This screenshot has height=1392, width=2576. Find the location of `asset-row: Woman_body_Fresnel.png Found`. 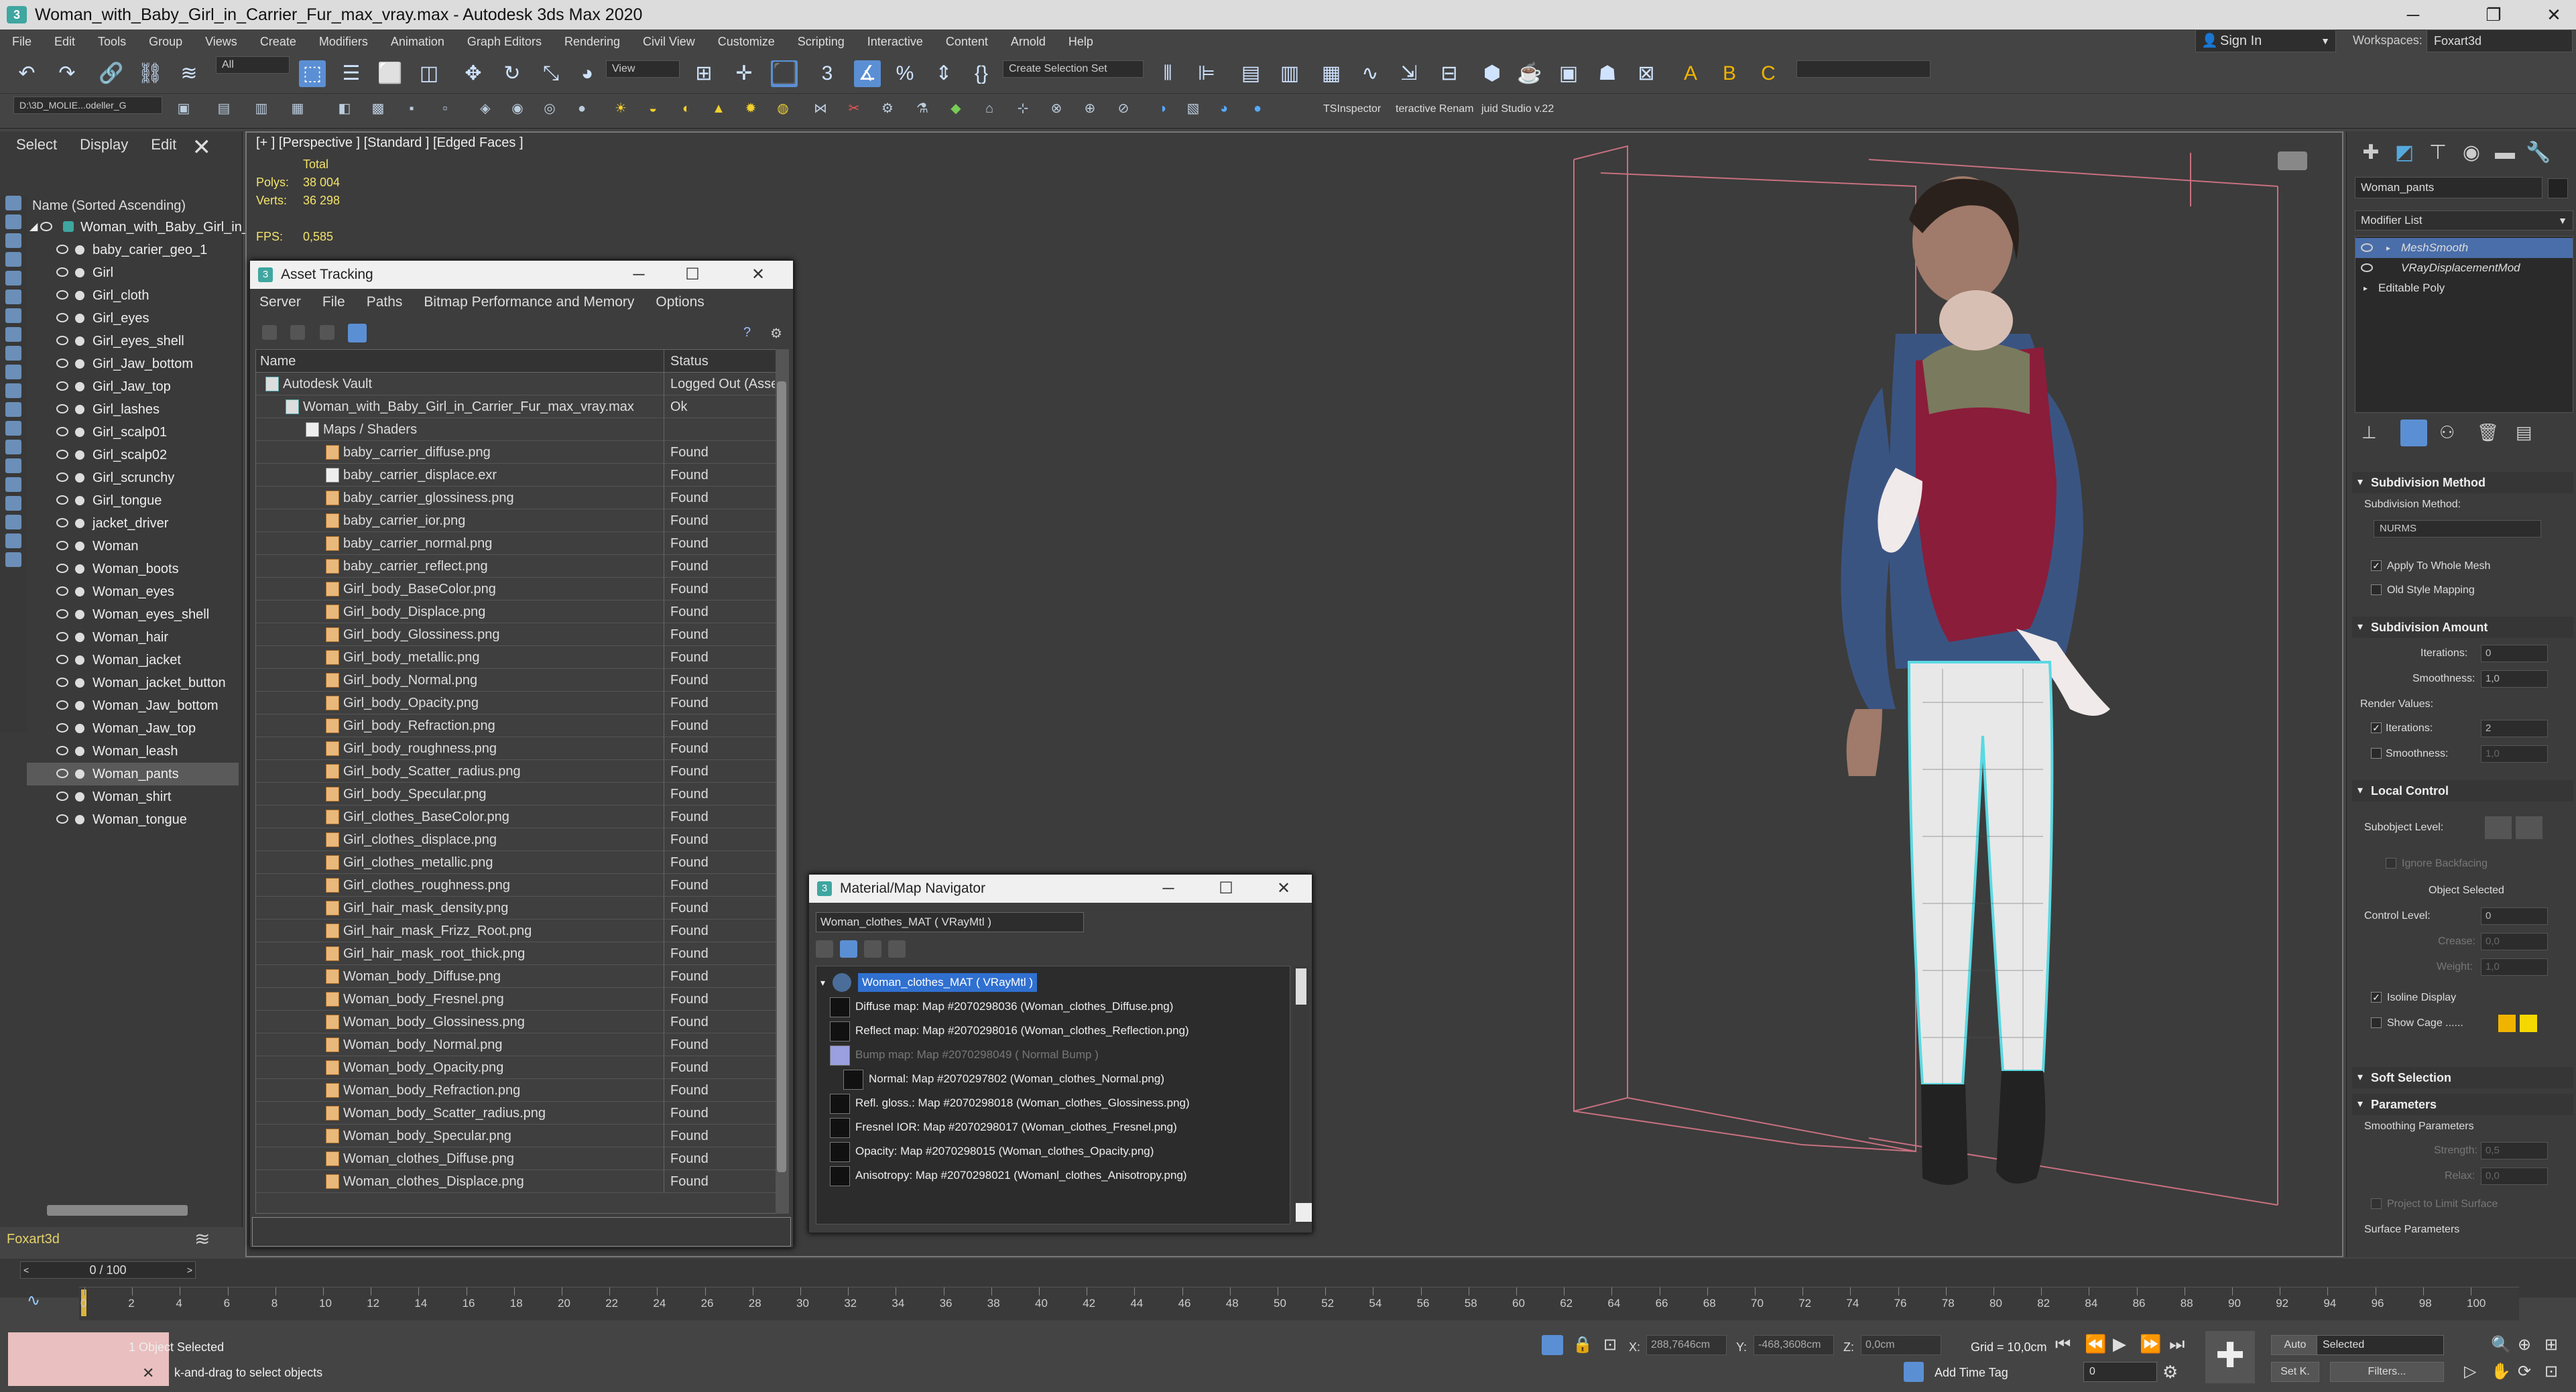

asset-row: Woman_body_Fresnel.png Found is located at coordinates (516, 999).